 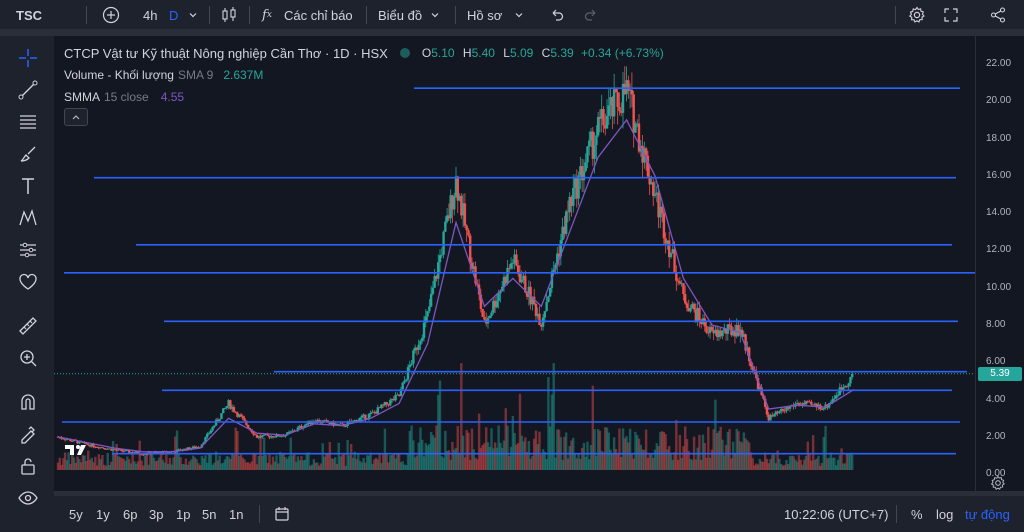 I want to click on price-tick: 6.00, so click(x=996, y=362).